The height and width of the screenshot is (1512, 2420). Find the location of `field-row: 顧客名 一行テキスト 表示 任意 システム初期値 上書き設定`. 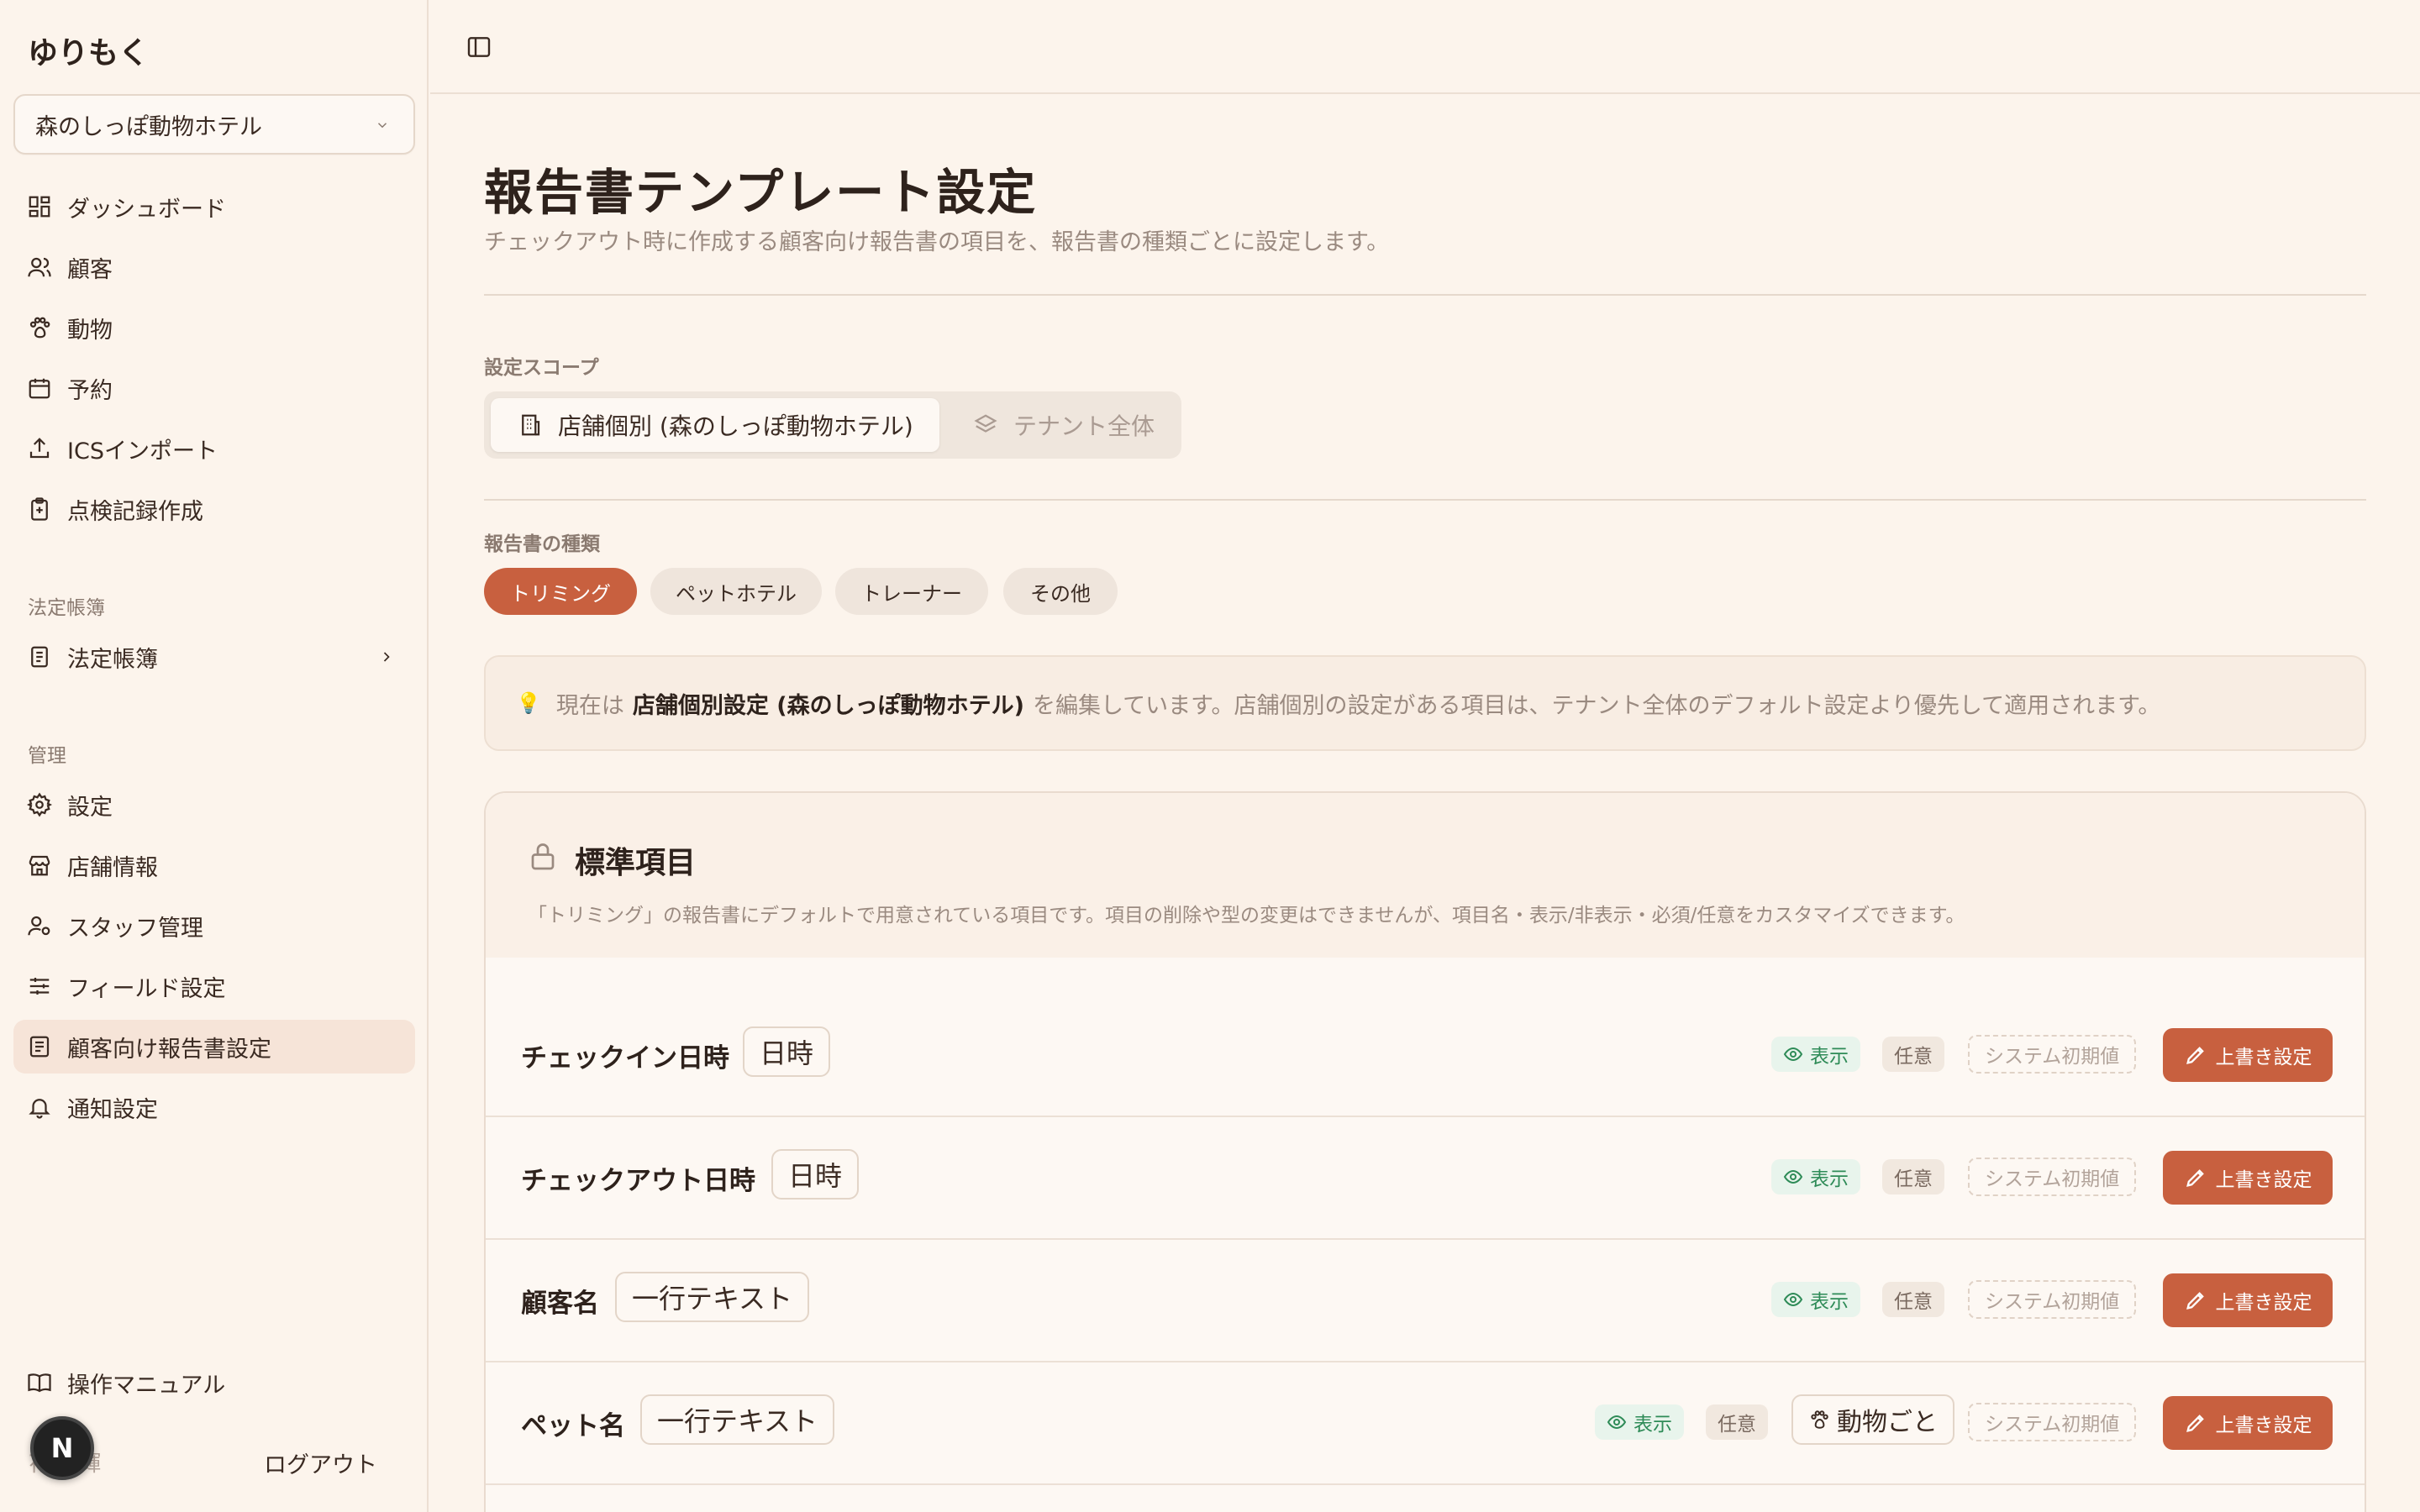

field-row: 顧客名 一行テキスト 表示 任意 システム初期値 上書き設定 is located at coordinates (1425, 1301).